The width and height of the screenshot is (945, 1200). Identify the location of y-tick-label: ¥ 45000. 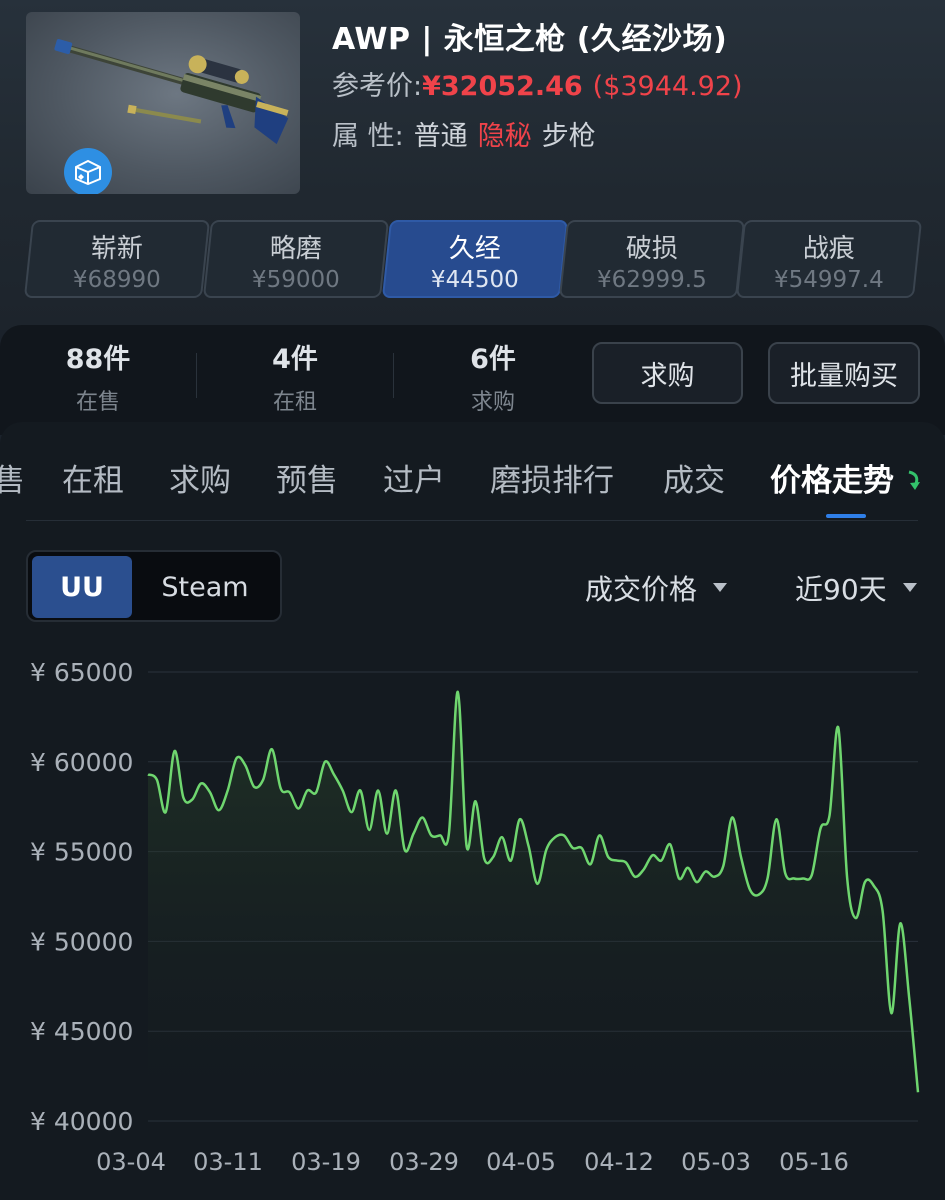
(81, 1031).